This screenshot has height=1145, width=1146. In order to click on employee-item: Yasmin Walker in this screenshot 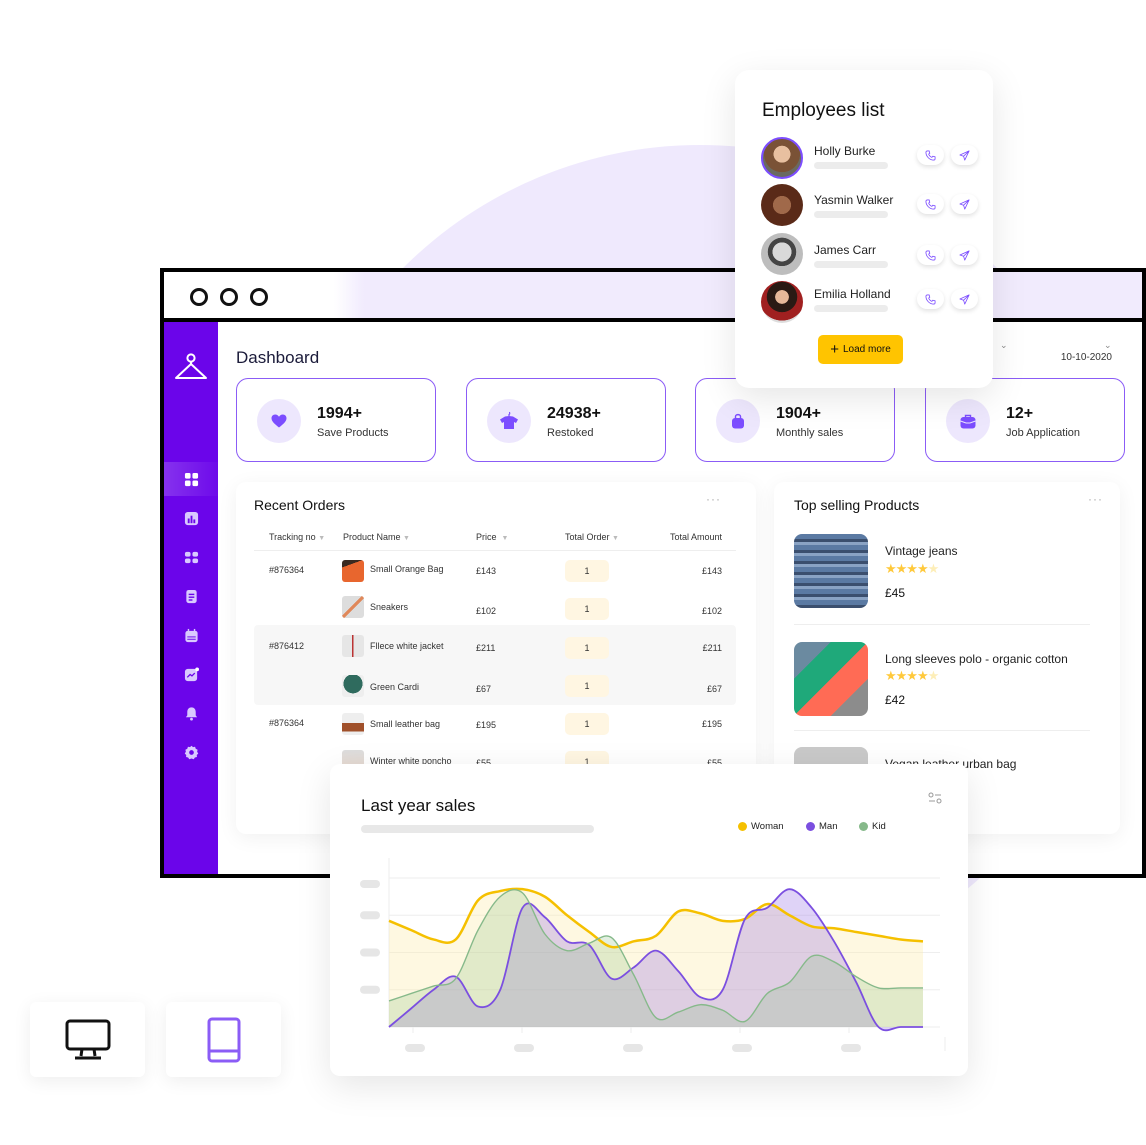, I will do `click(871, 206)`.